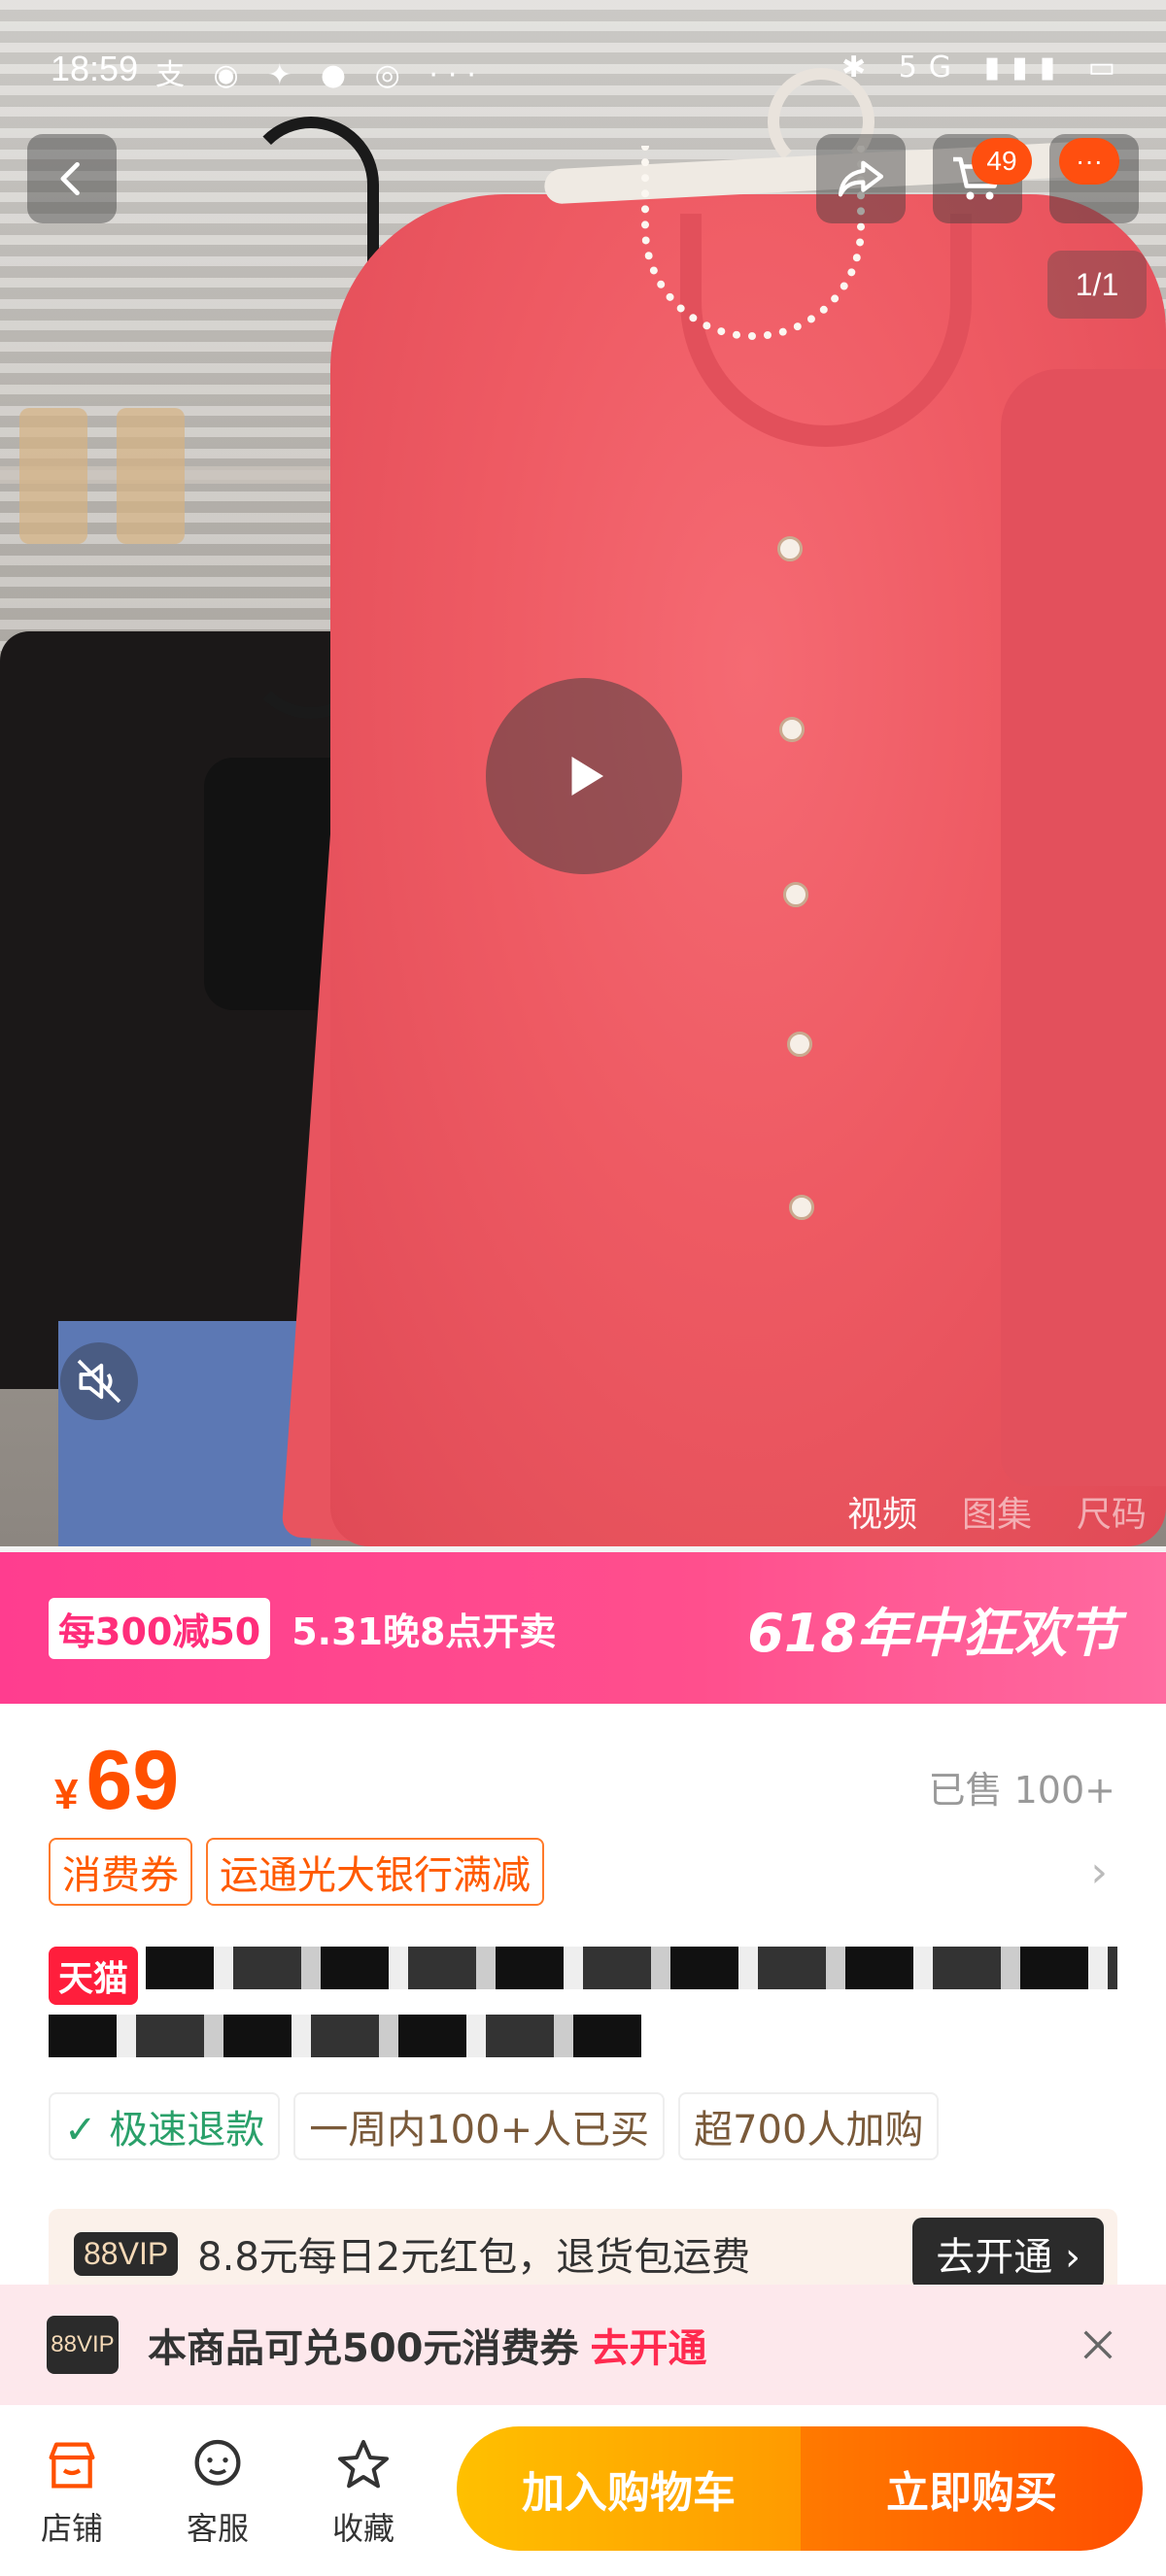  Describe the element at coordinates (217, 2528) in the screenshot. I see `nav-service-label: 客服` at that location.